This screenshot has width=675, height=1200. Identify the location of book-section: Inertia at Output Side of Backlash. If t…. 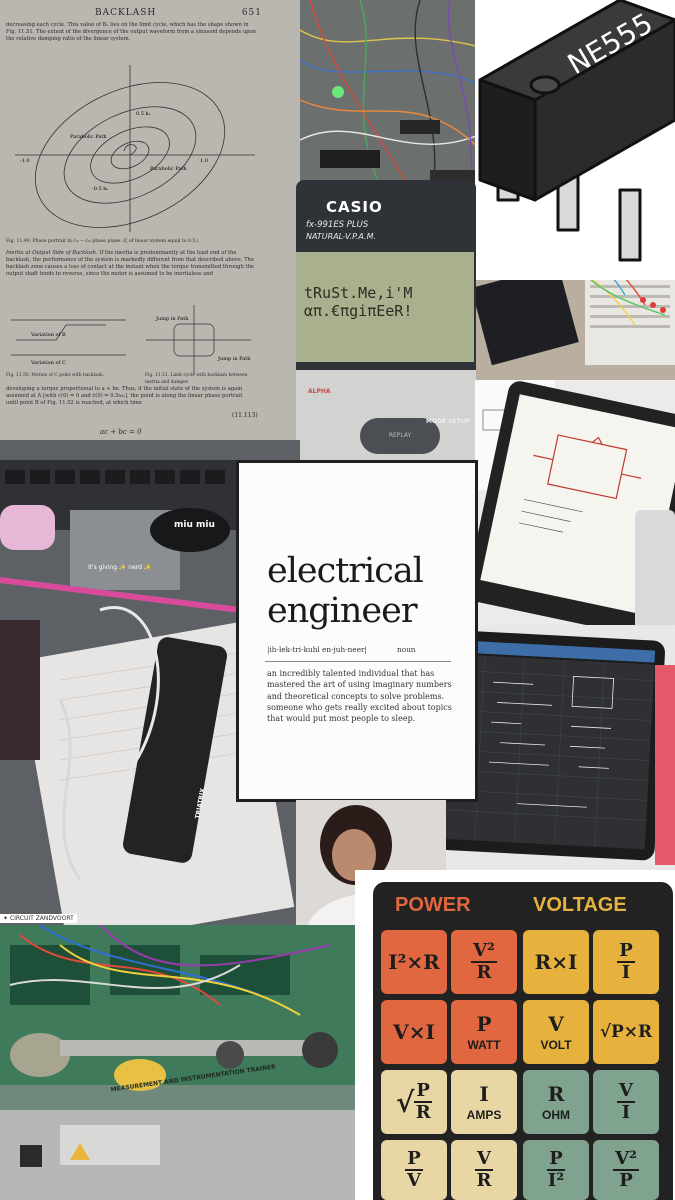
(130, 263).